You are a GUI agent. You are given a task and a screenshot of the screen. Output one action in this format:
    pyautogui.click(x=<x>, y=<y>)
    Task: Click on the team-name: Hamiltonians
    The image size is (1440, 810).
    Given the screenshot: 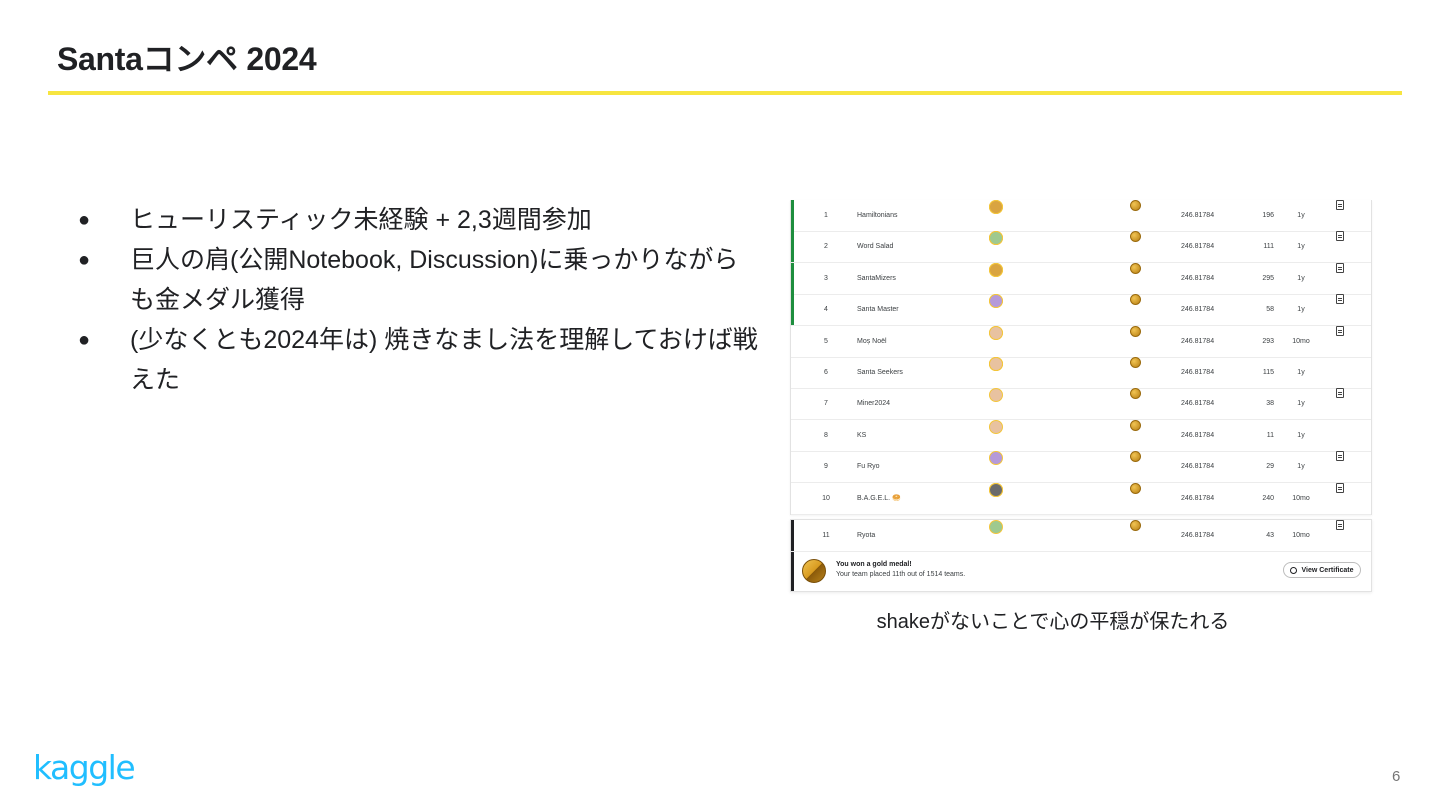 What is the action you would take?
    pyautogui.click(x=917, y=215)
    